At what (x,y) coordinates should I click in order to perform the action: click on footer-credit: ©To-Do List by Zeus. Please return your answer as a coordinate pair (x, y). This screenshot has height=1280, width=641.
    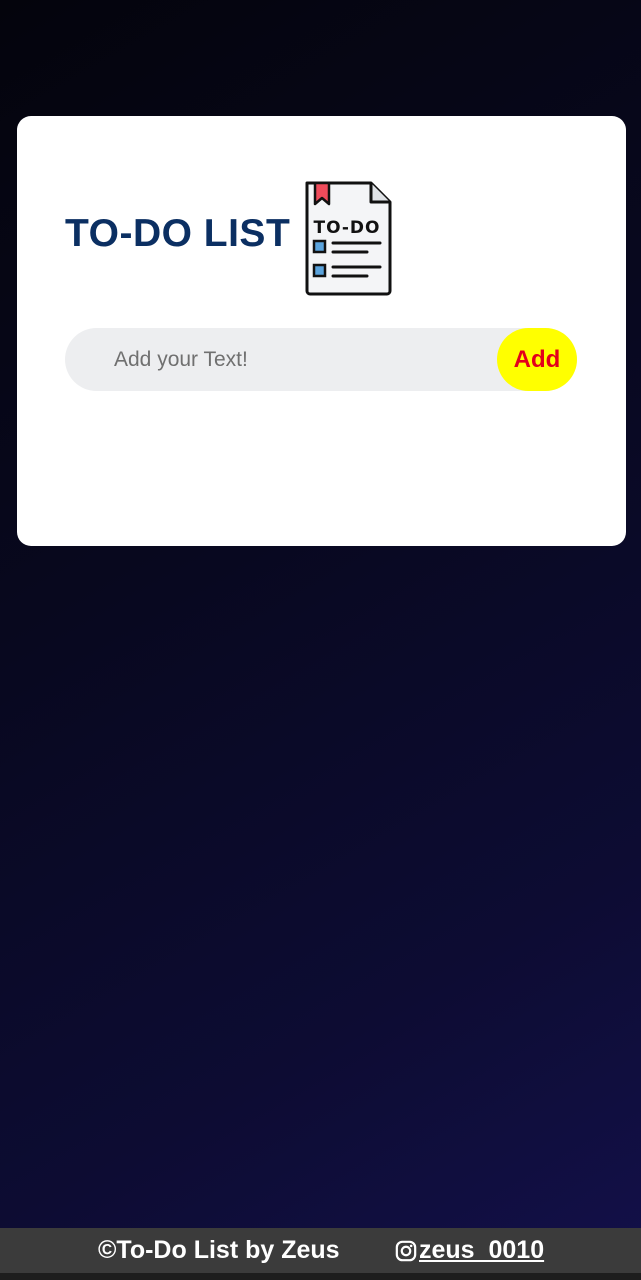
    Looking at the image, I should click on (219, 1250).